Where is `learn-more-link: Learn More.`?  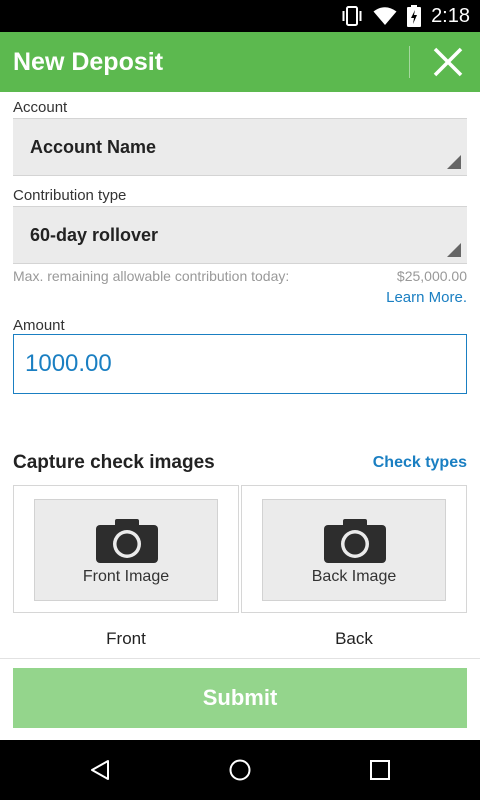
learn-more-link: Learn More. is located at coordinates (426, 297).